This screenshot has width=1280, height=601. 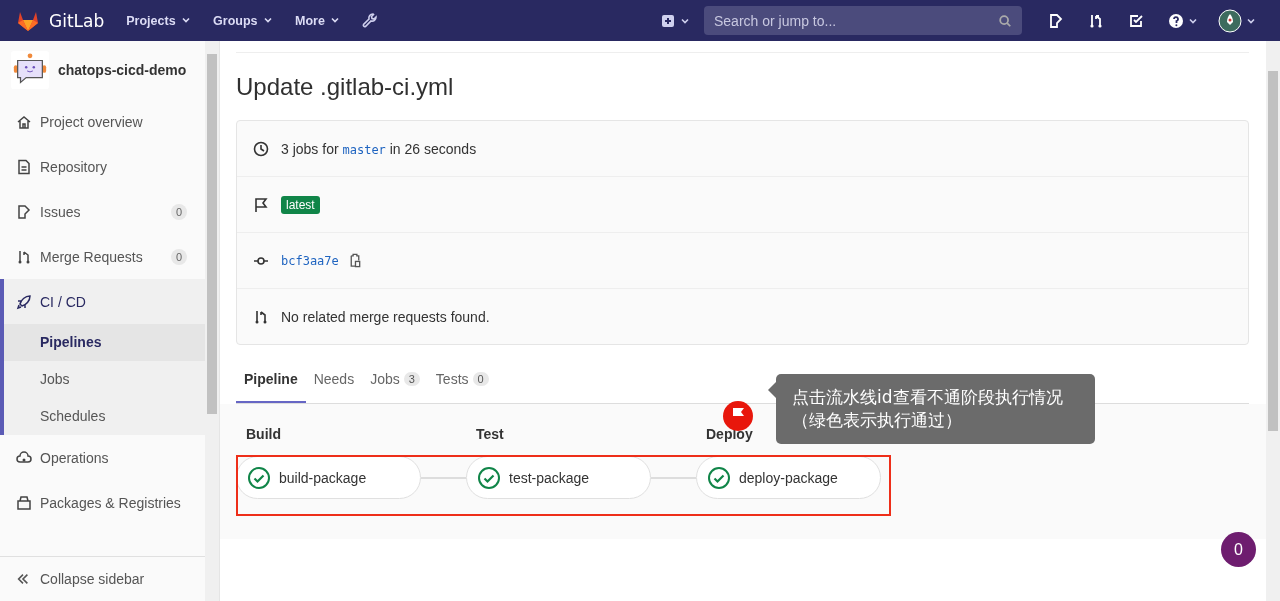 I want to click on clock-icon, so click(x=261, y=148).